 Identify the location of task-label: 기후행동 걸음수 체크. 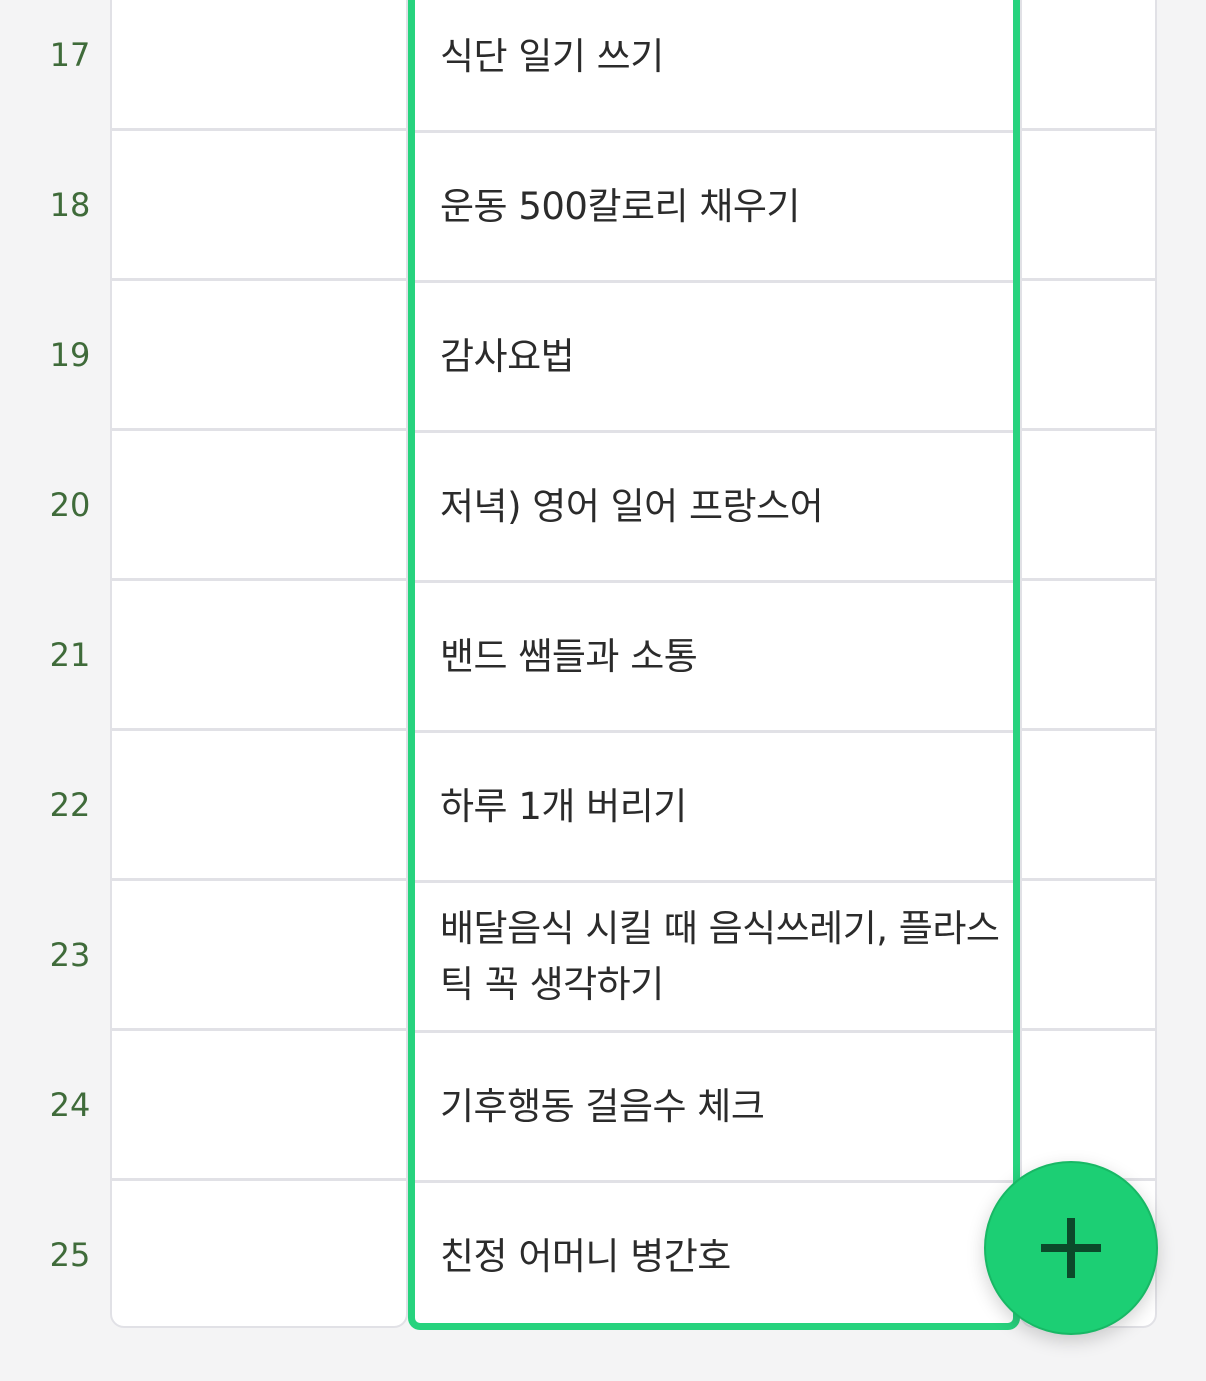
(602, 1106).